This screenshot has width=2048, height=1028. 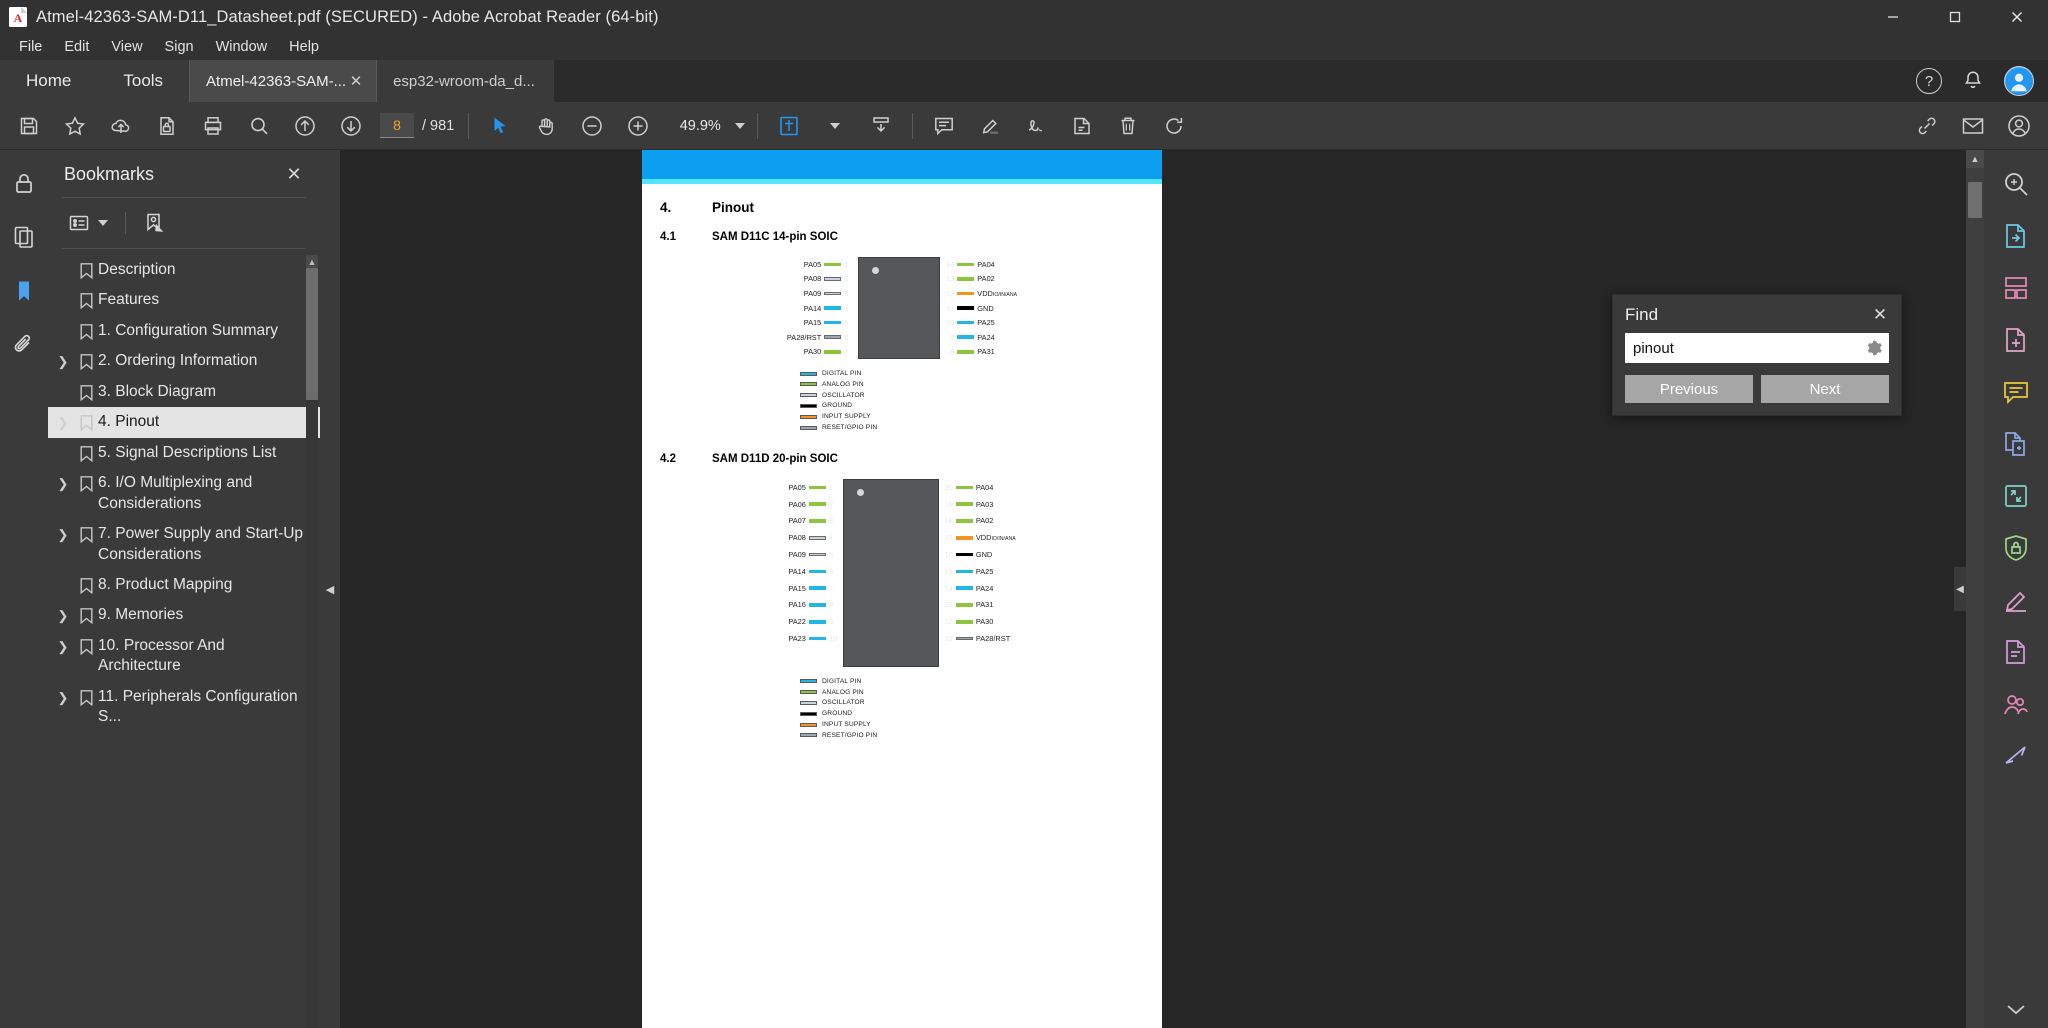 What do you see at coordinates (167, 126) in the screenshot?
I see `secure-document-icon` at bounding box center [167, 126].